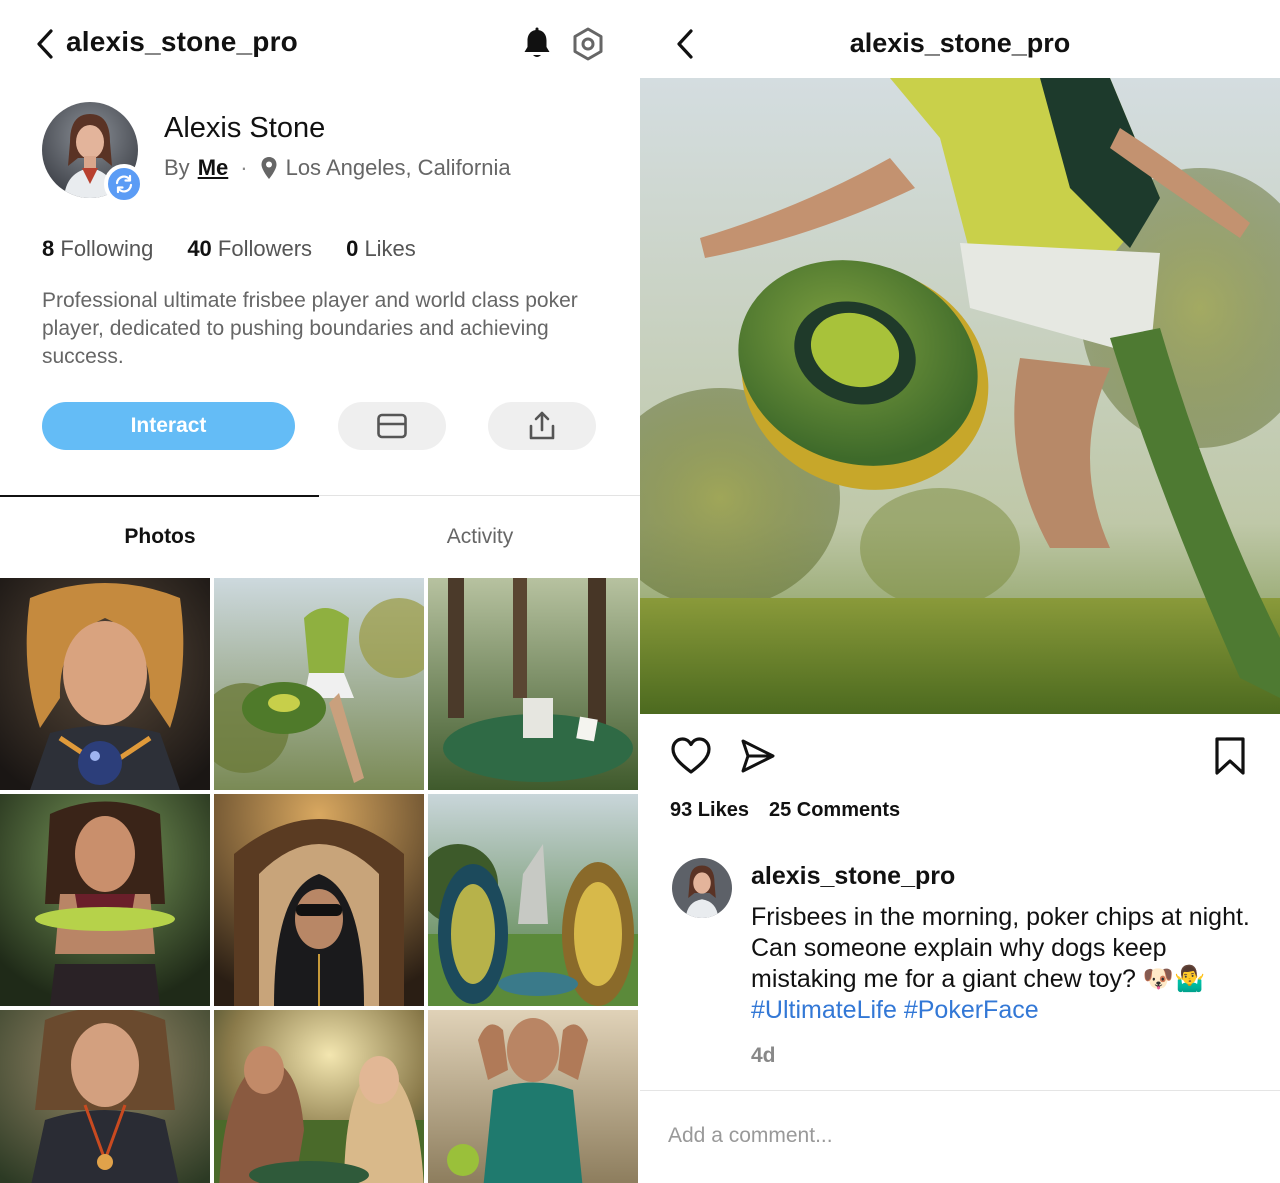 The image size is (1280, 1183). I want to click on by-prefix: By, so click(177, 167).